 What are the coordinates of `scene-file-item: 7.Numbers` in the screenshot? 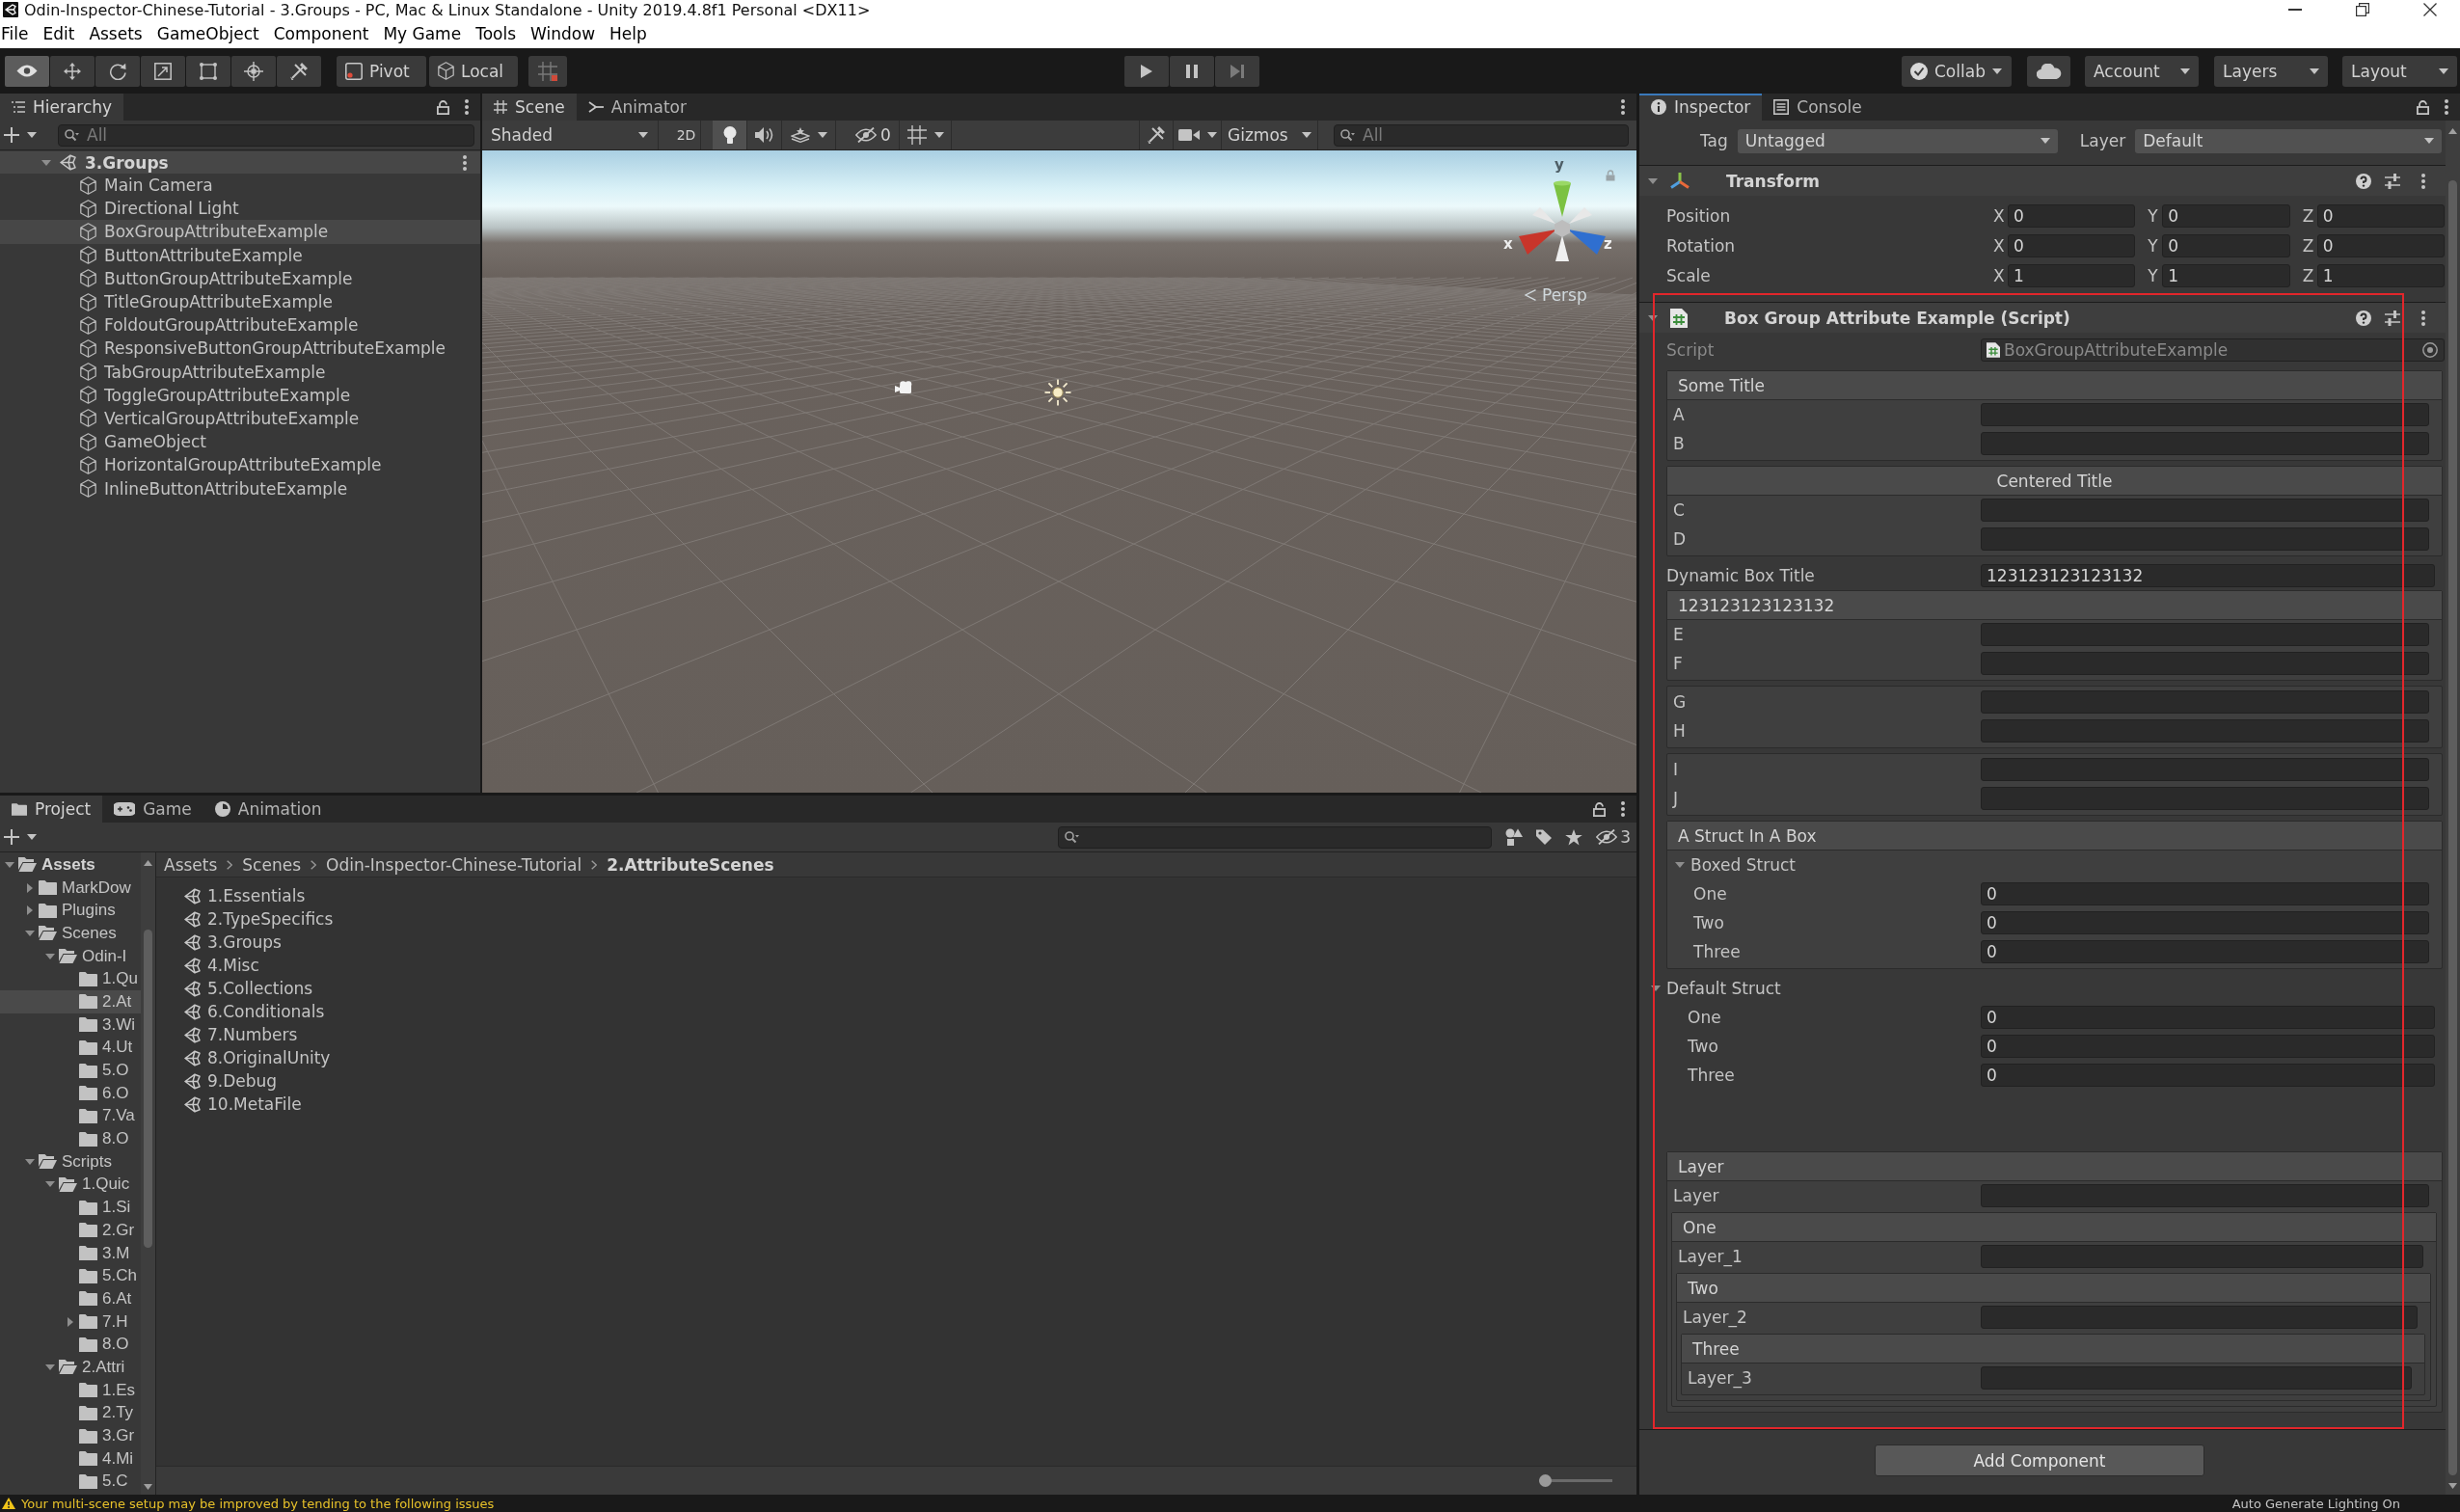 It's located at (910, 1034).